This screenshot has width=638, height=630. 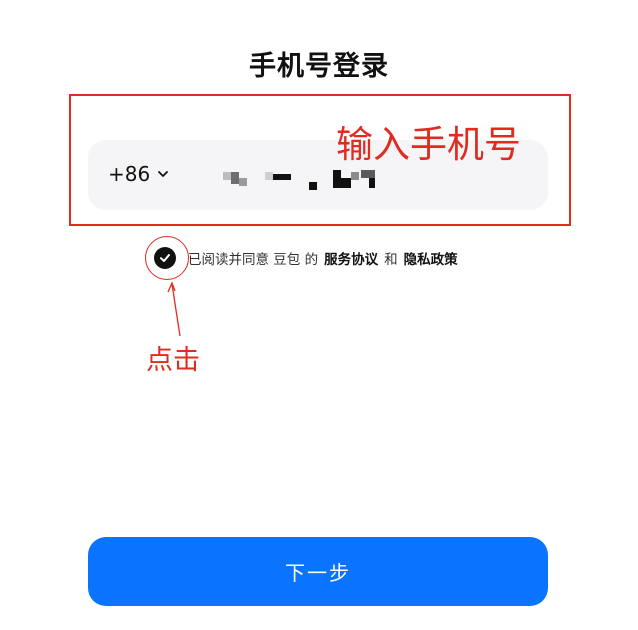 What do you see at coordinates (351, 258) in the screenshot?
I see `terms-of-service-link: 服务协议` at bounding box center [351, 258].